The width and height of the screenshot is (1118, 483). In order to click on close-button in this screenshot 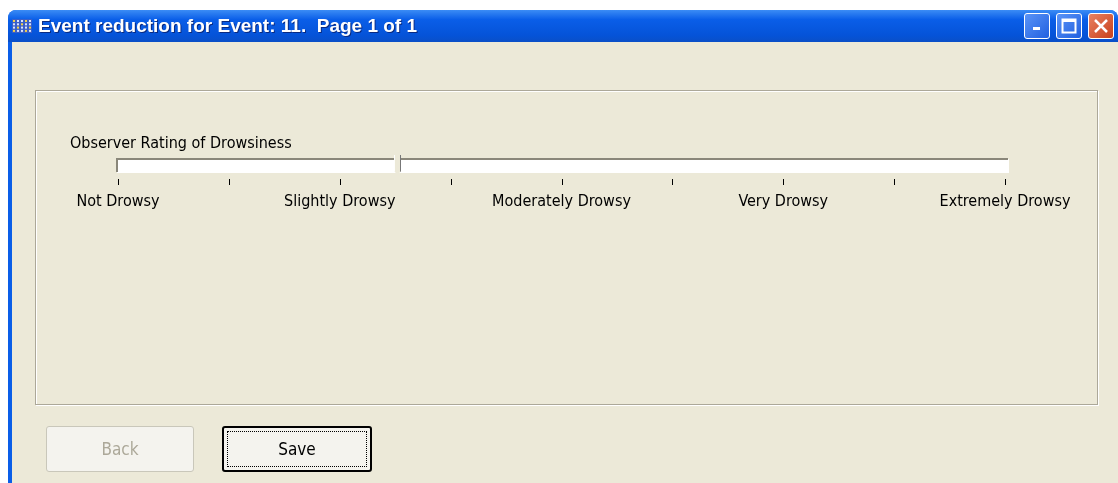, I will do `click(1101, 26)`.